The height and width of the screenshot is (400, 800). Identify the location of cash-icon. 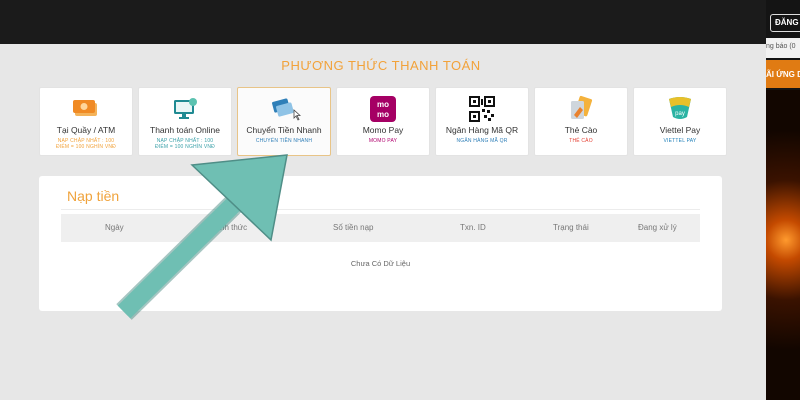
(86, 109).